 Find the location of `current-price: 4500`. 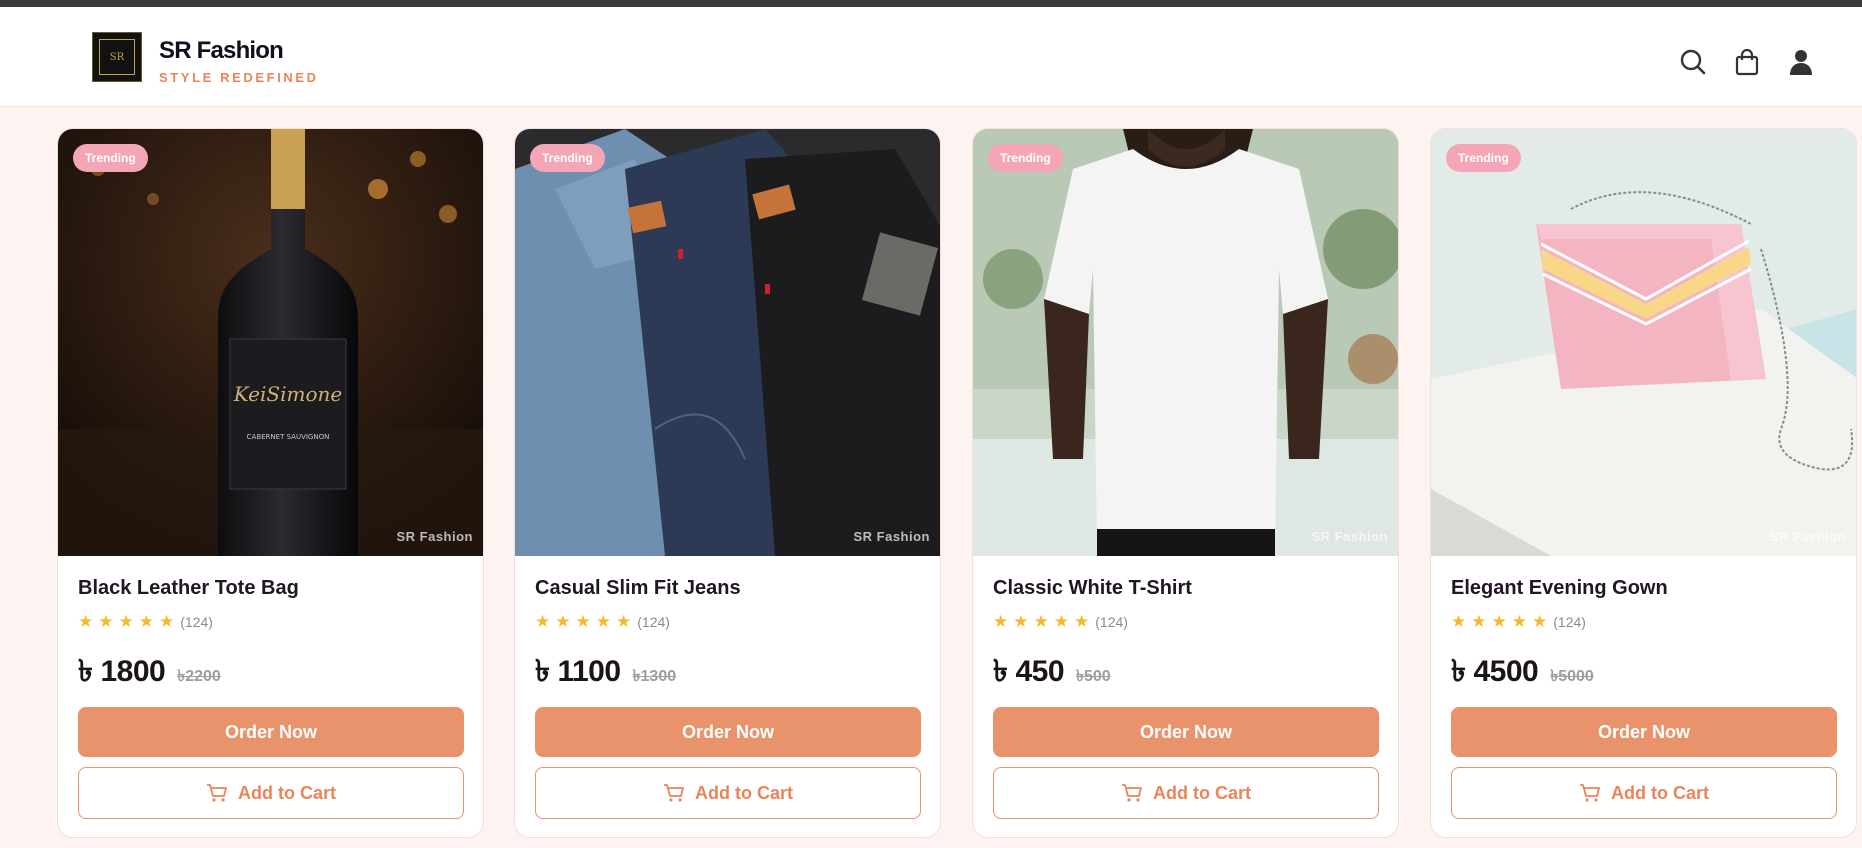

current-price: 4500 is located at coordinates (1506, 671).